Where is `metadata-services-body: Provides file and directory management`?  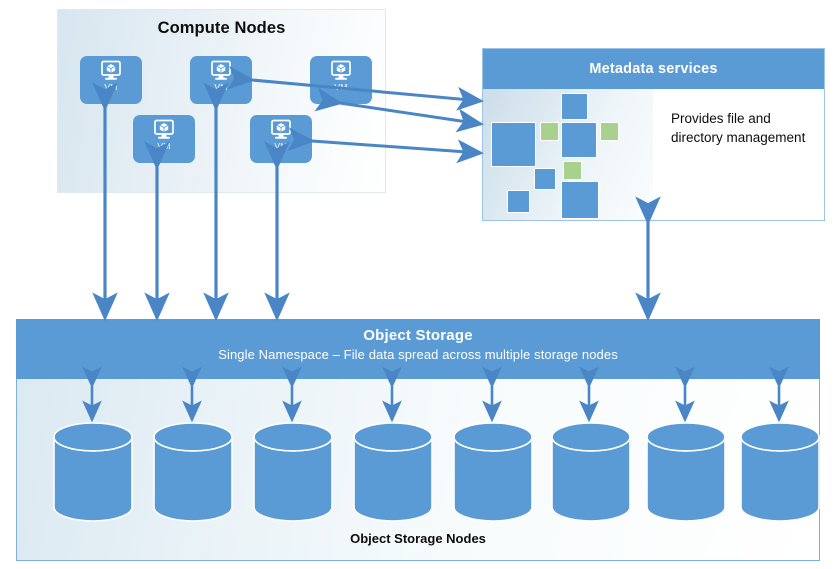 metadata-services-body: Provides file and directory management is located at coordinates (653, 154).